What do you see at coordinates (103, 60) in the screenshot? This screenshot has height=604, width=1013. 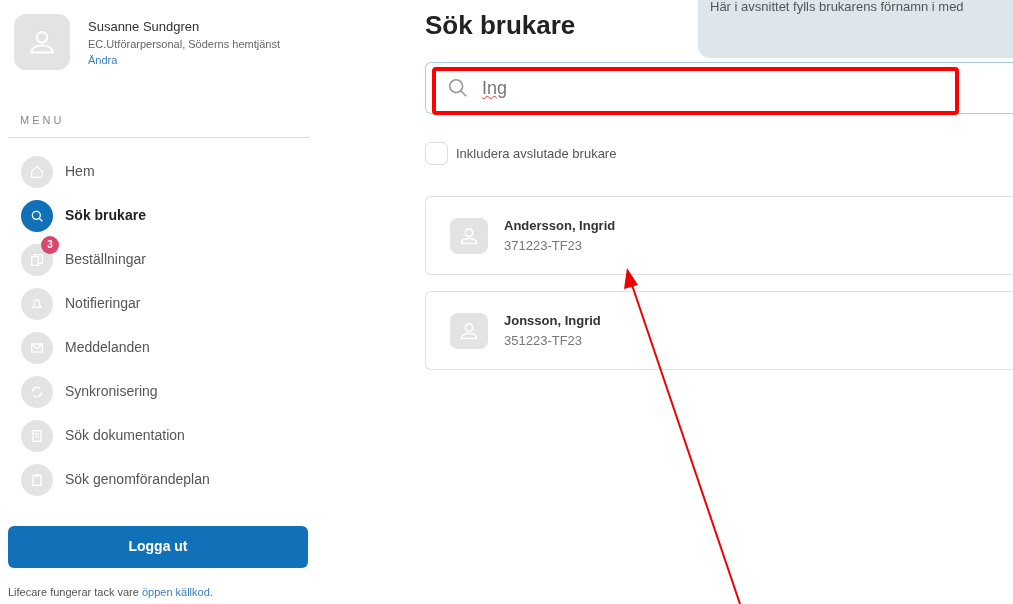 I see `change-link: Ändra` at bounding box center [103, 60].